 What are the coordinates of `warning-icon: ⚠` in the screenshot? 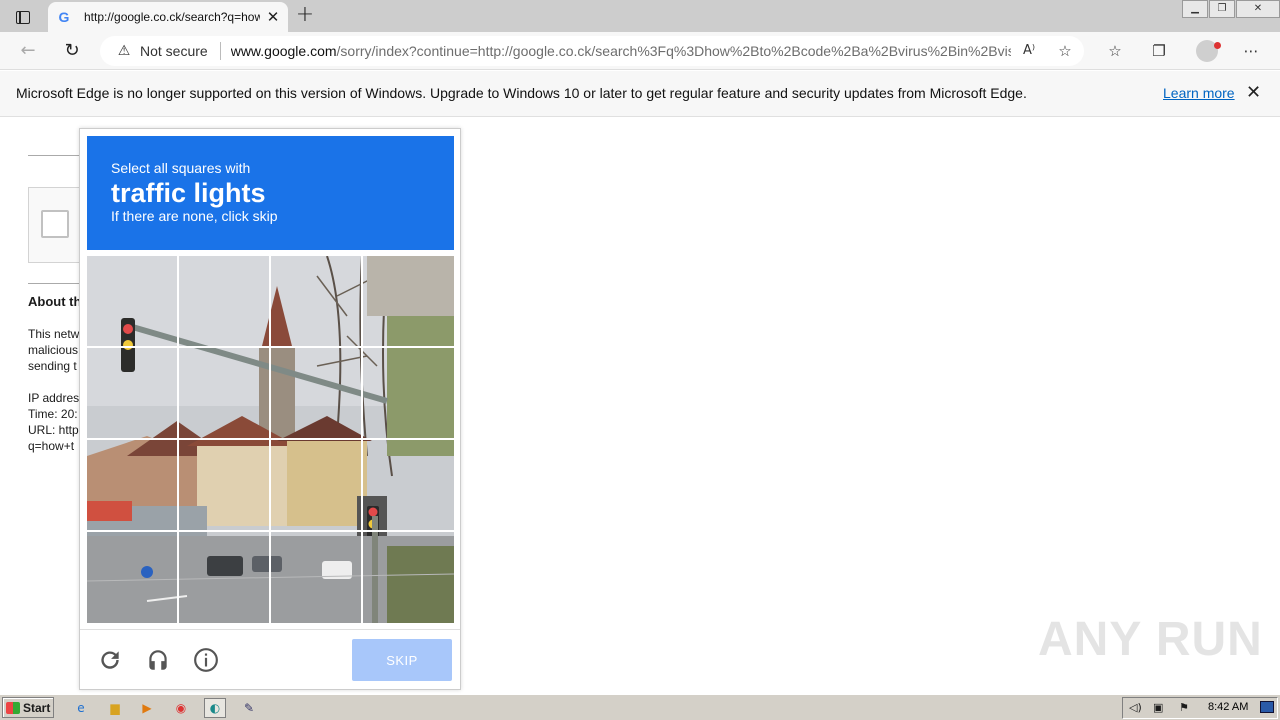 It's located at (124, 51).